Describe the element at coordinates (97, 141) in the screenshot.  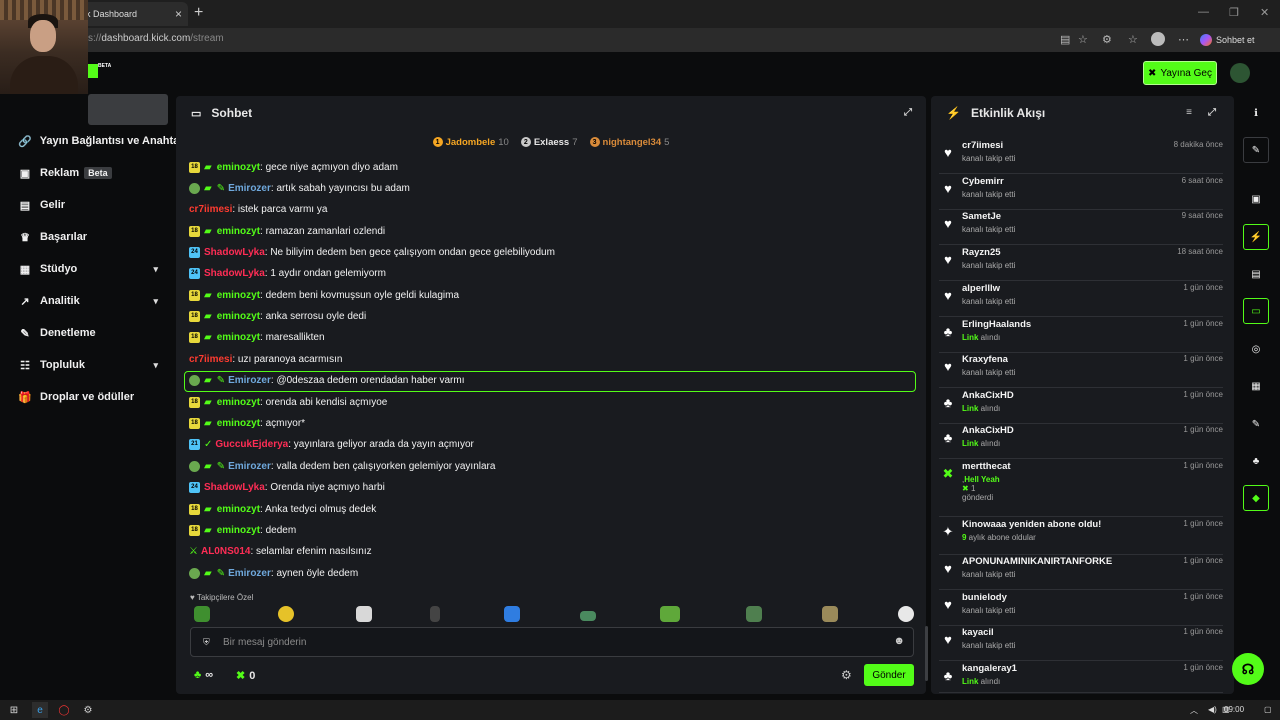
I see `sidebar-item-stream-key: 🔗 Yayın Bağlantısı ve Anahtarı` at that location.